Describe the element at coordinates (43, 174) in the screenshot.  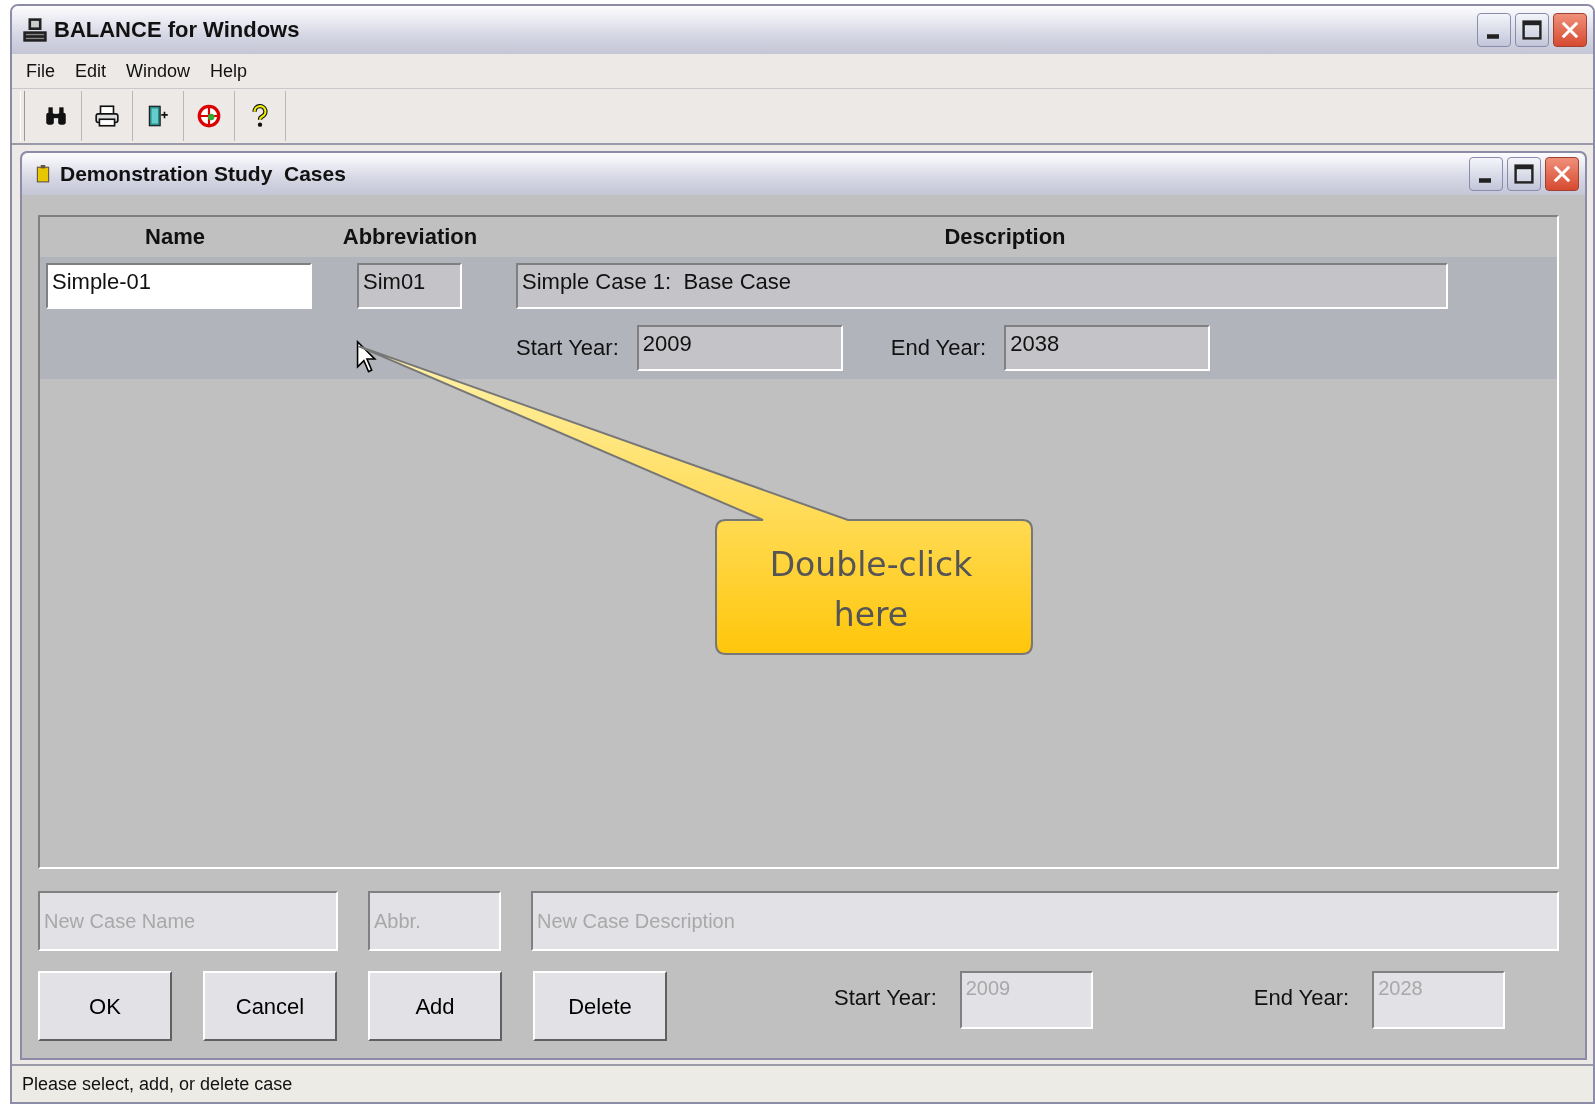
I see `document-icon` at that location.